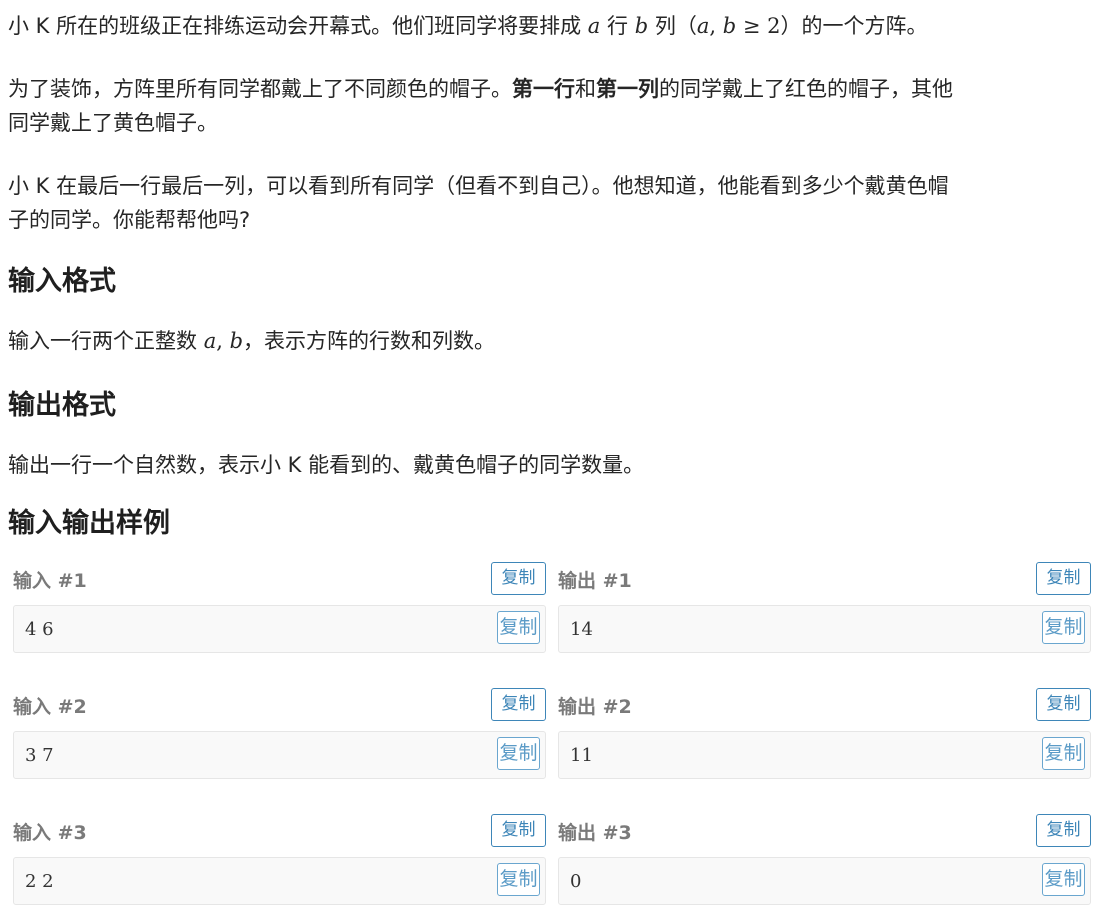  What do you see at coordinates (369, 341) in the screenshot?
I see `input-format-suffix: ，表示方阵的行数和列数。` at bounding box center [369, 341].